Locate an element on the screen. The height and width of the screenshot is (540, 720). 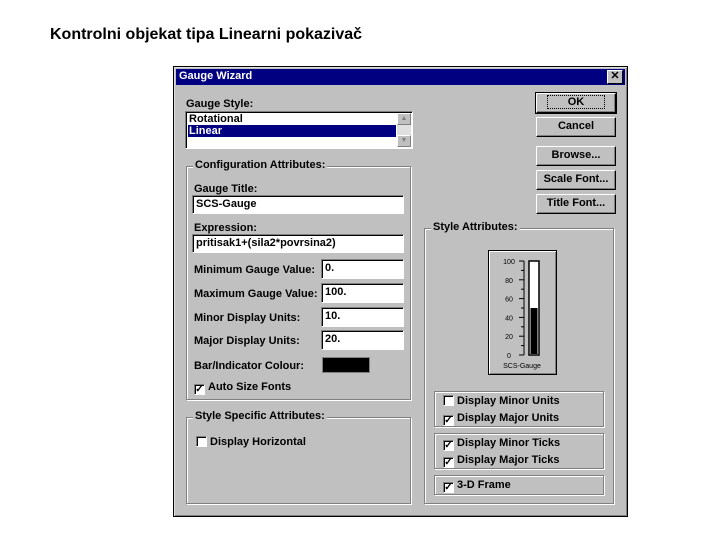
3d-frame-checkbox: ✓ 3-D Frame is located at coordinates (477, 486).